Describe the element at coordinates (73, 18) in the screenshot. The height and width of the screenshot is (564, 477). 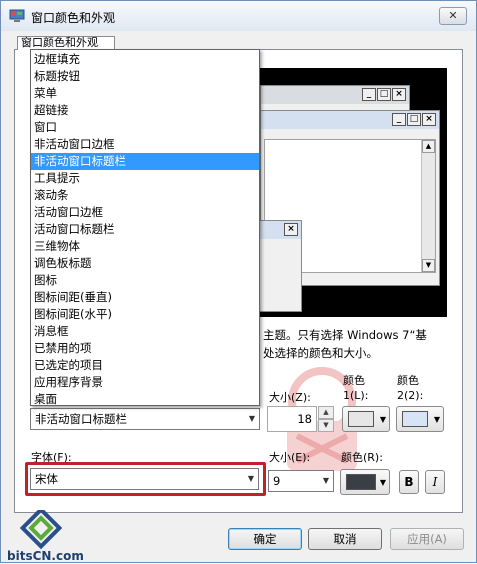
I see `window-title: 窗口颜色和外观` at that location.